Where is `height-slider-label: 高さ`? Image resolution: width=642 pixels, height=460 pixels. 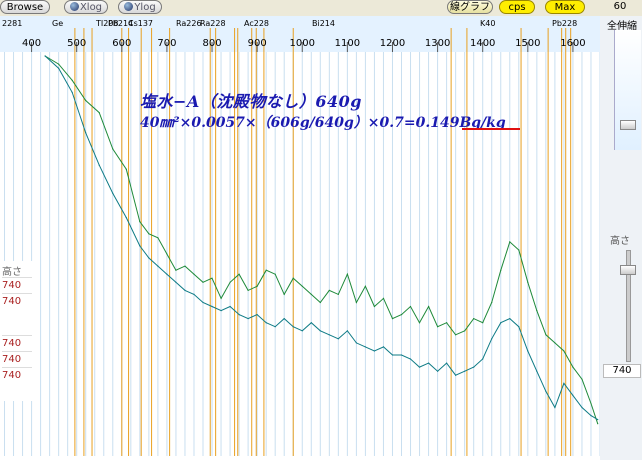 height-slider-label: 高さ is located at coordinates (620, 241).